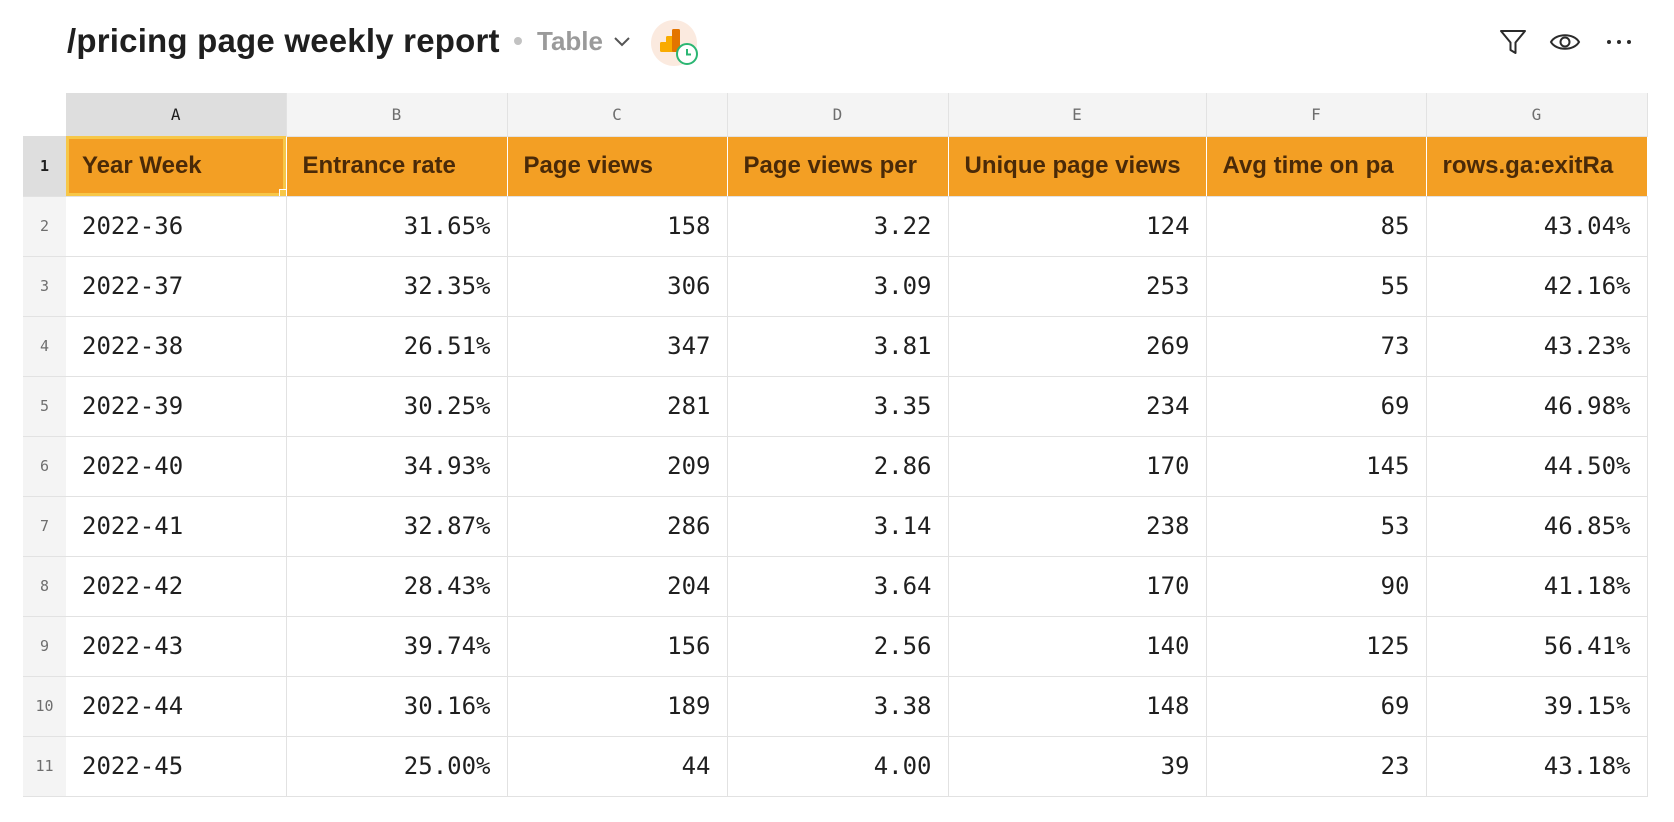 This screenshot has height=822, width=1674. I want to click on table-cell: 286, so click(617, 526).